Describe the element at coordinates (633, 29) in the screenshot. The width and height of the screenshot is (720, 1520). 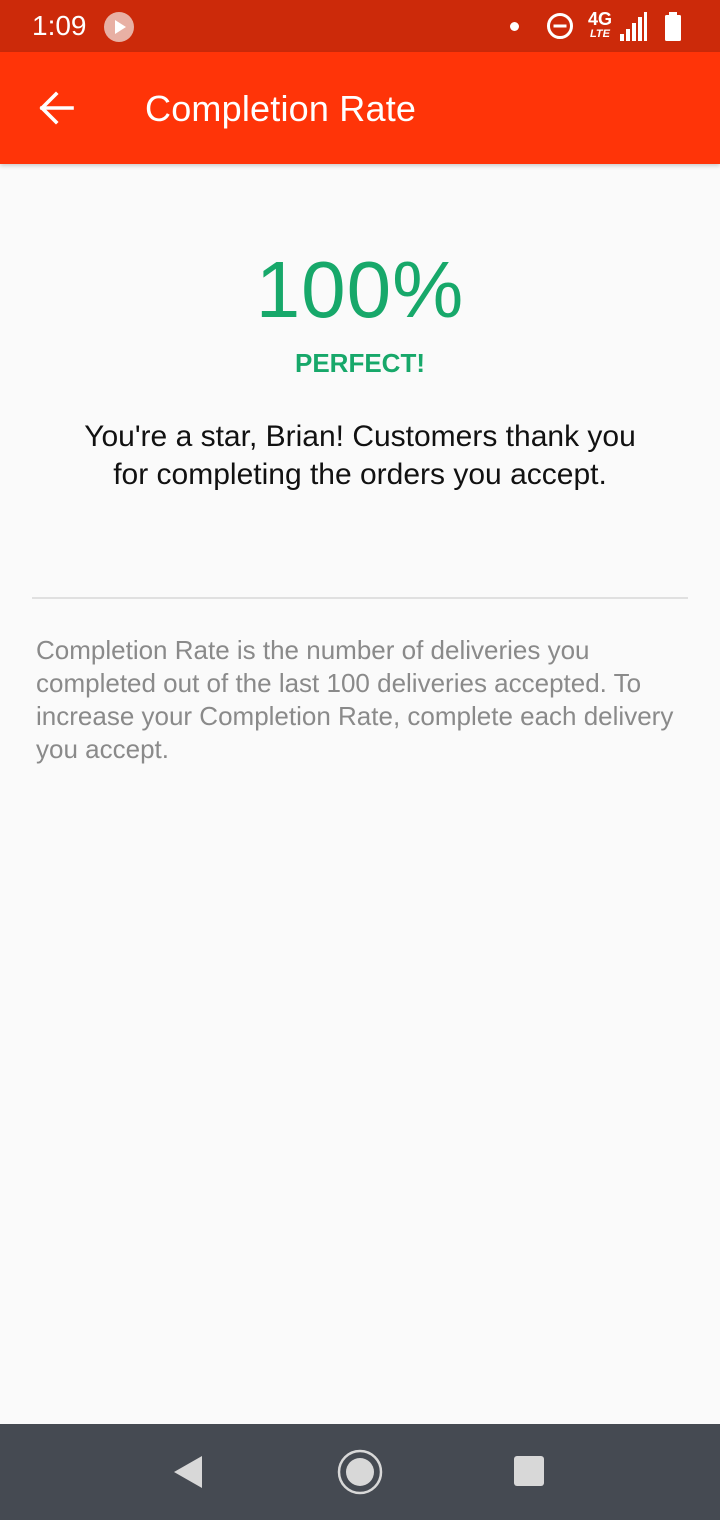
I see `signal-strength-icon` at that location.